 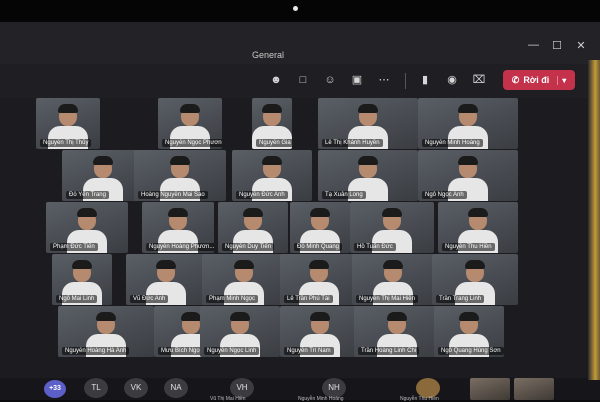 I want to click on participant-tile: Nguyễn Trí Nam, so click(x=320, y=331).